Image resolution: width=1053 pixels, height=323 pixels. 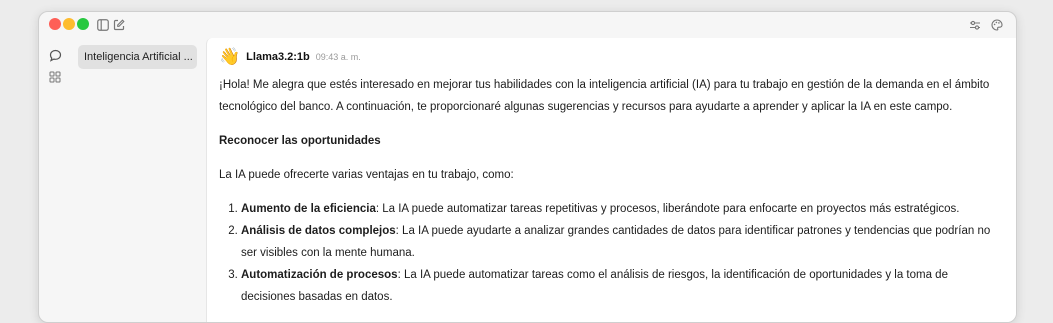 I want to click on sidebar-toggle-icon, so click(x=103, y=25).